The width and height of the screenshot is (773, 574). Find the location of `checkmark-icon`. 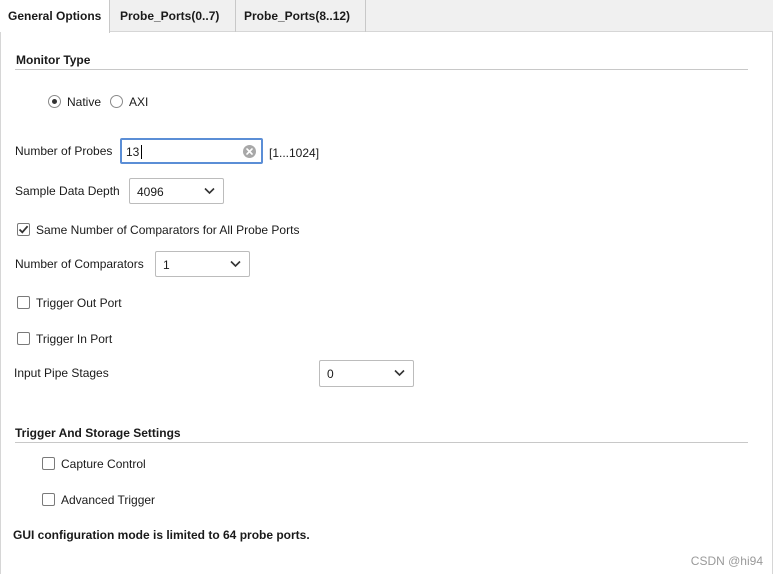

checkmark-icon is located at coordinates (23, 229).